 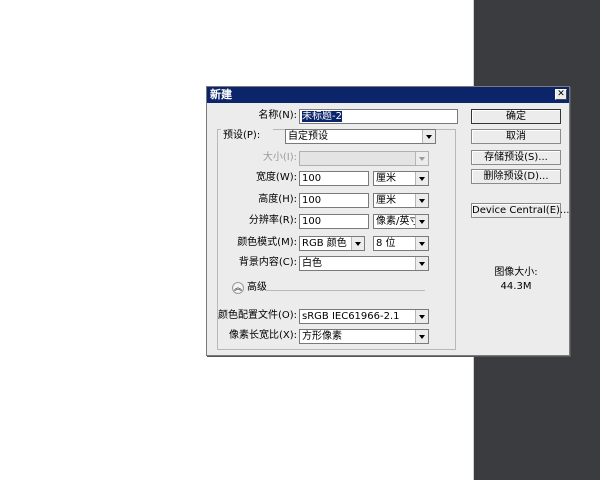 What do you see at coordinates (279, 157) in the screenshot?
I see `size-label: 大小(I):` at bounding box center [279, 157].